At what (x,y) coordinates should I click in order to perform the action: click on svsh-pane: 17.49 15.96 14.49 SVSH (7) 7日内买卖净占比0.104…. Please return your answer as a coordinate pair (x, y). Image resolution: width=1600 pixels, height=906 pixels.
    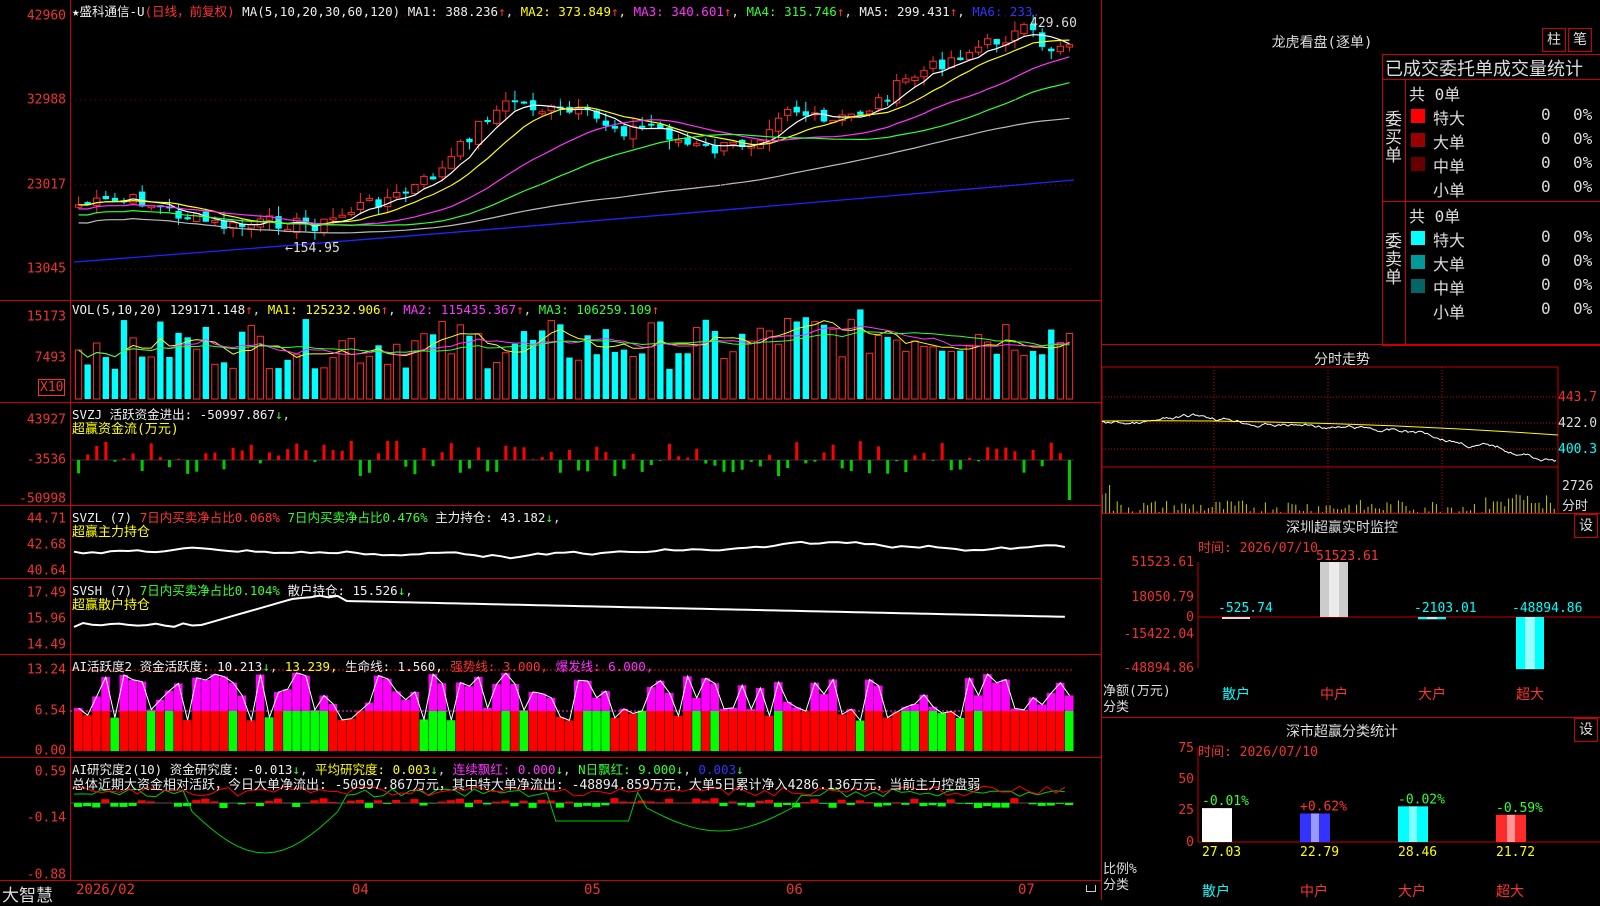
    Looking at the image, I should click on (550, 616).